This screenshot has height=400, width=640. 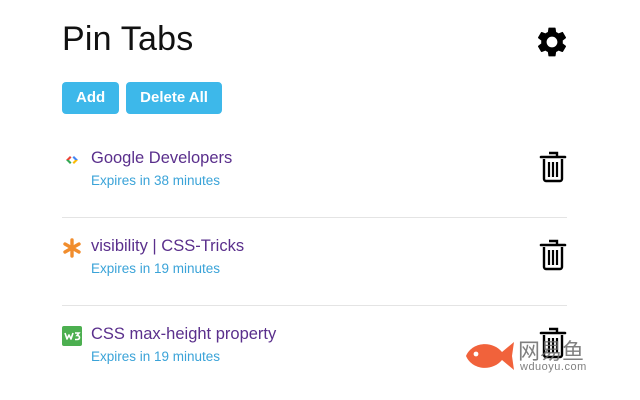 I want to click on page-title: Pin Tabs, so click(x=128, y=39).